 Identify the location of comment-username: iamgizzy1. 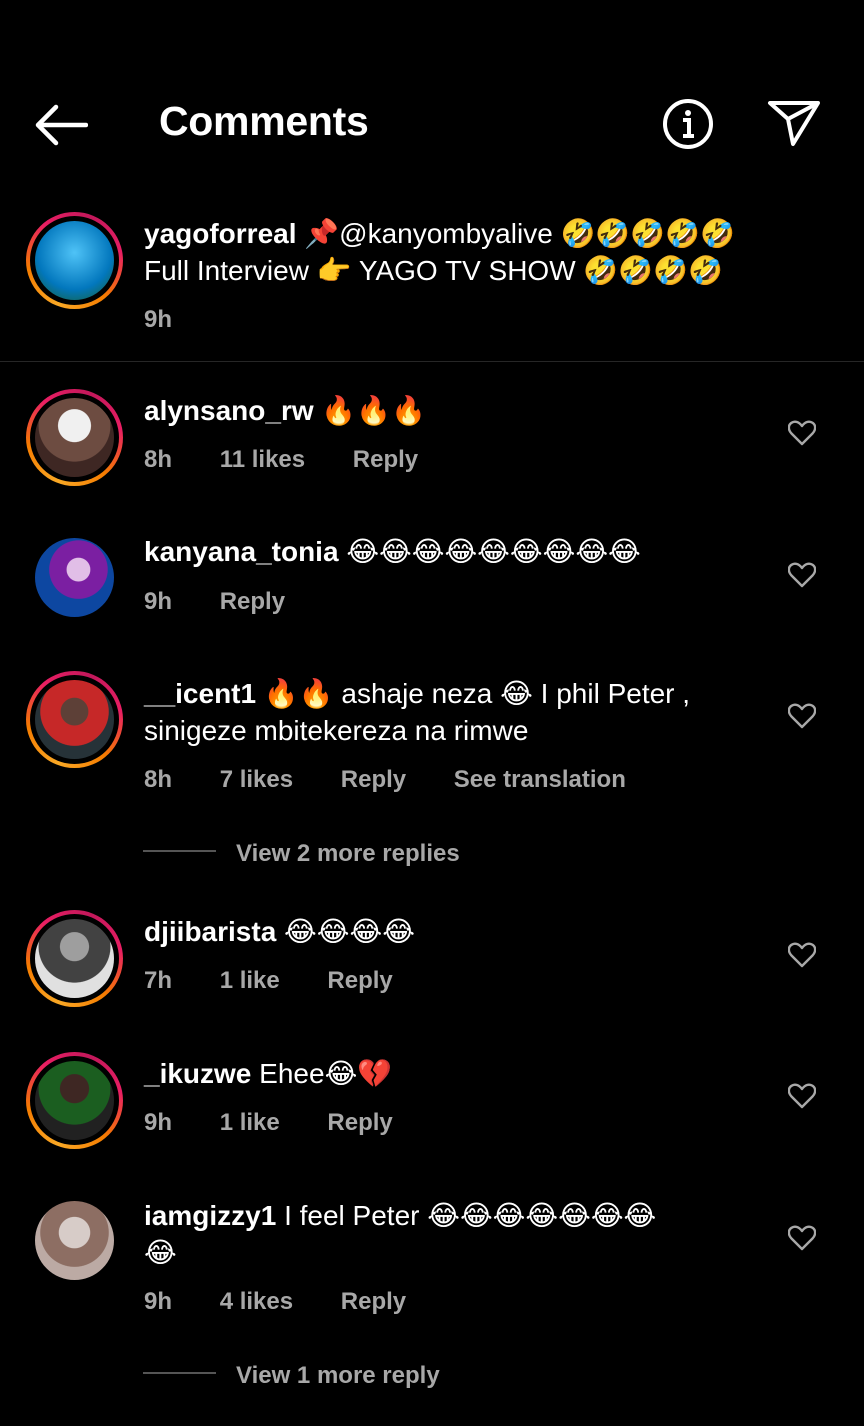
(210, 1215).